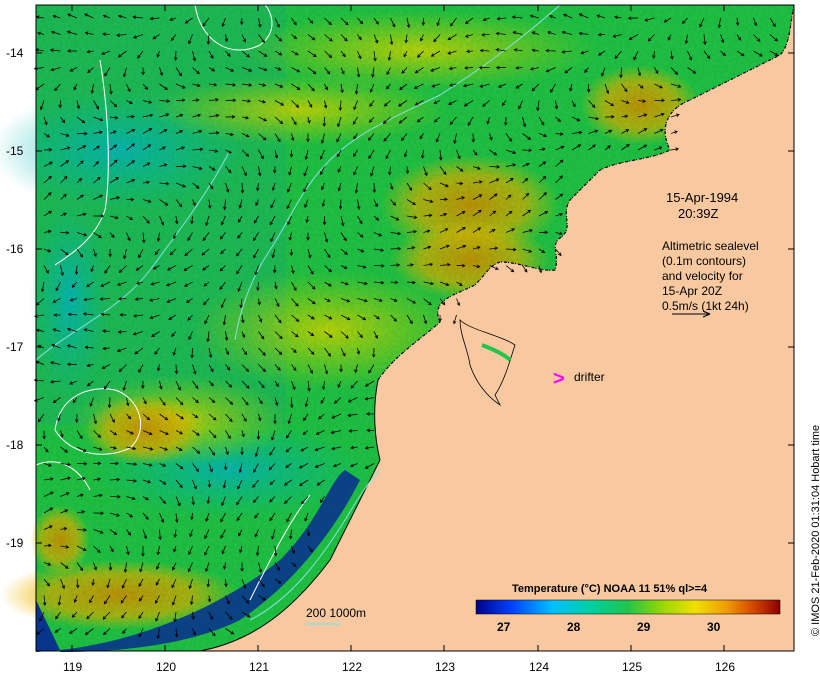 The height and width of the screenshot is (680, 820). Describe the element at coordinates (336, 613) in the screenshot. I see `bathy-label: 200 1000m` at that location.